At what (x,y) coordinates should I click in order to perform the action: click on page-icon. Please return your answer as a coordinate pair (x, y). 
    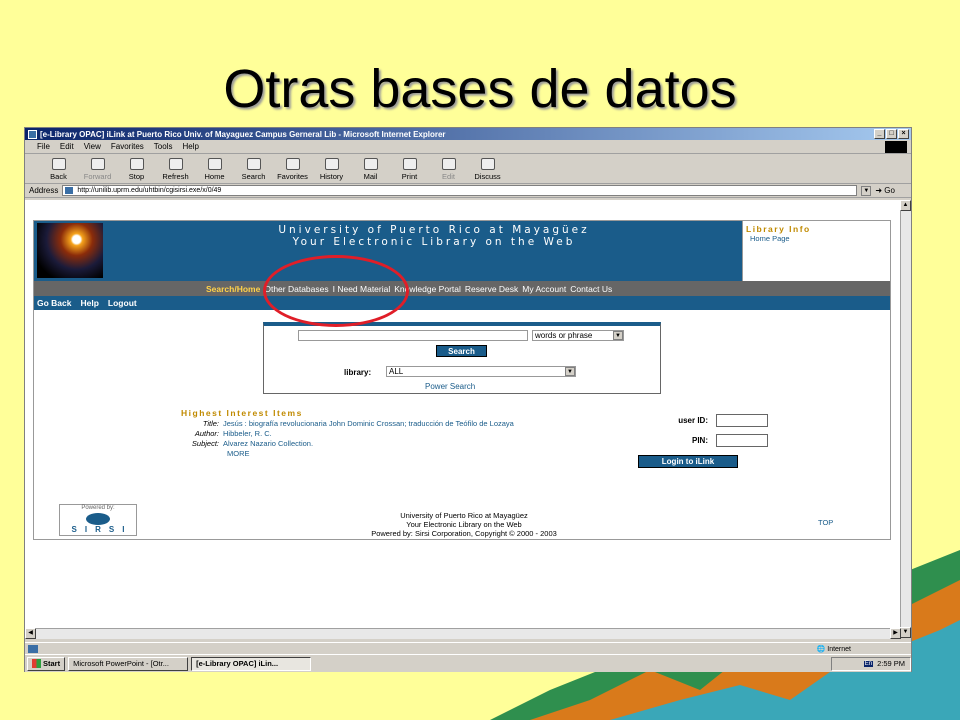
    Looking at the image, I should click on (33, 648).